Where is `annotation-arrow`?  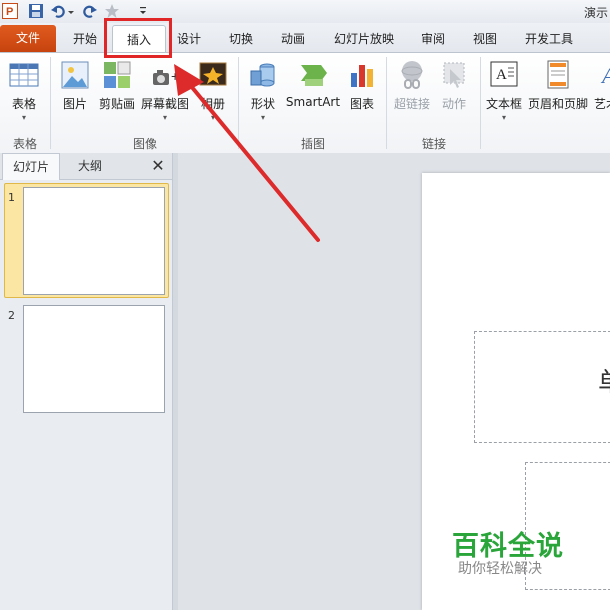 annotation-arrow is located at coordinates (247, 153).